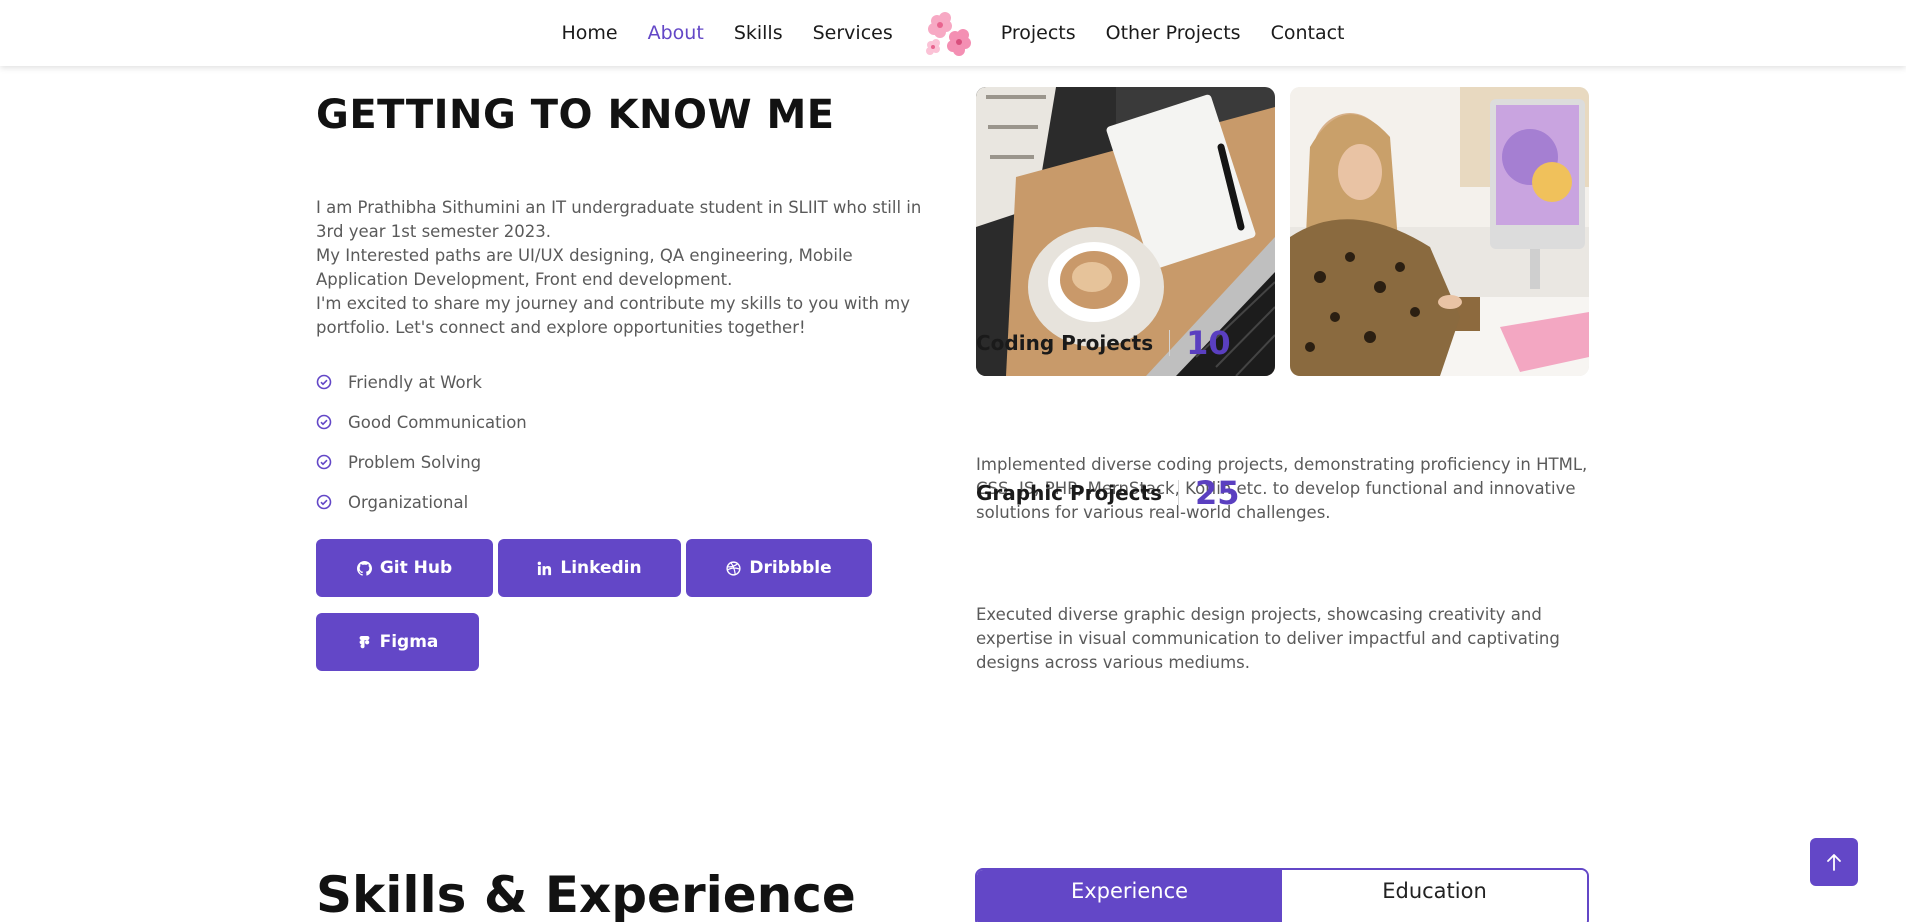  Describe the element at coordinates (758, 33) in the screenshot. I see `nav-skills: Skills` at that location.